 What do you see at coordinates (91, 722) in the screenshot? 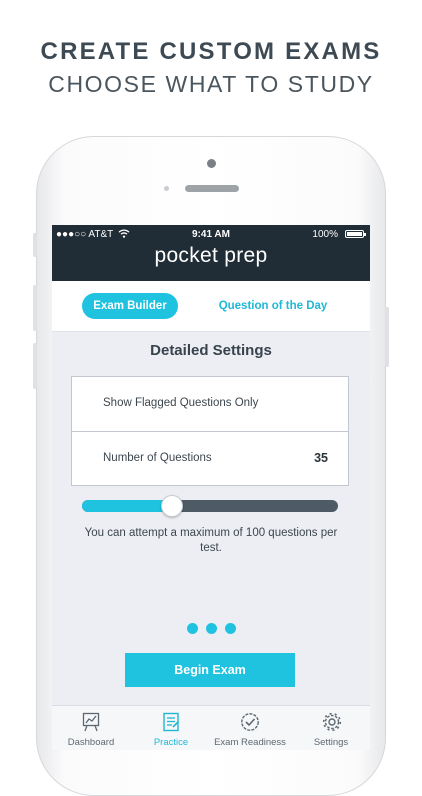
I see `chart-board-icon` at bounding box center [91, 722].